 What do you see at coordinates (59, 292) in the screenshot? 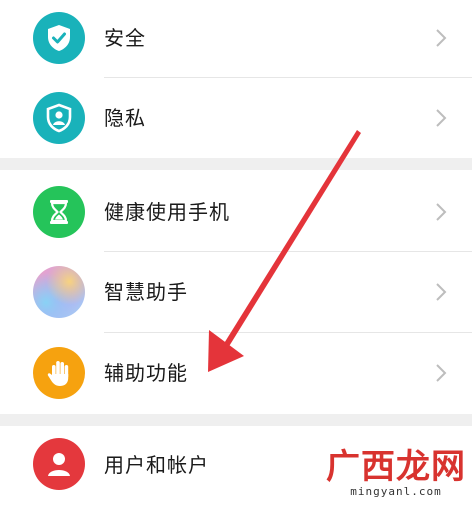
I see `assistant-orb-icon` at bounding box center [59, 292].